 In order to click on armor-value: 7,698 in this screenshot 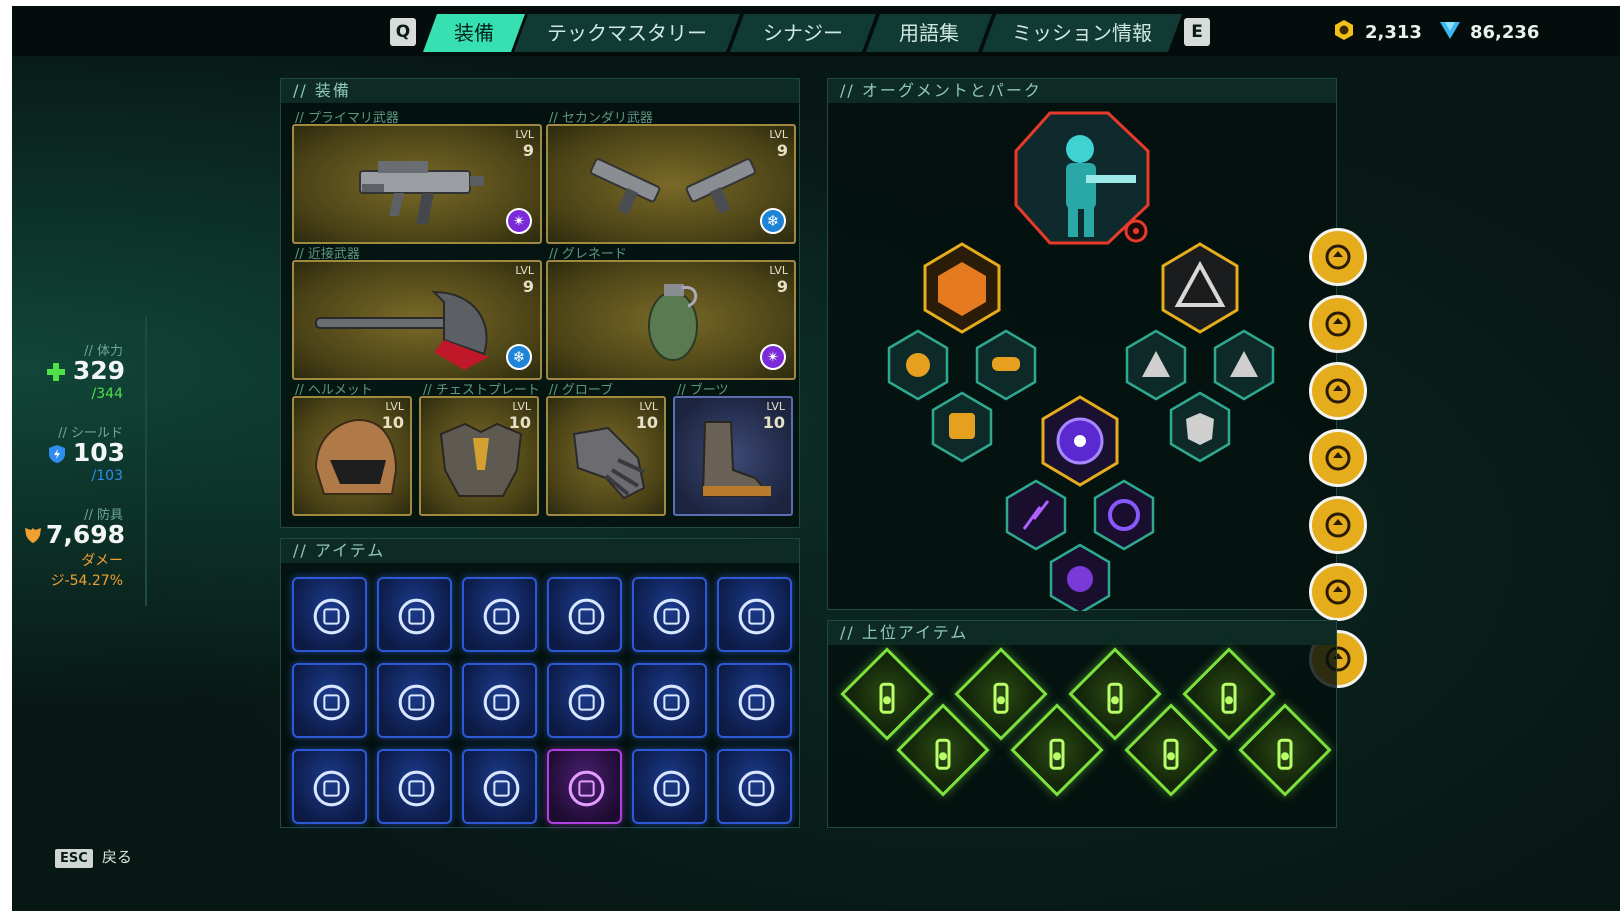, I will do `click(85, 534)`.